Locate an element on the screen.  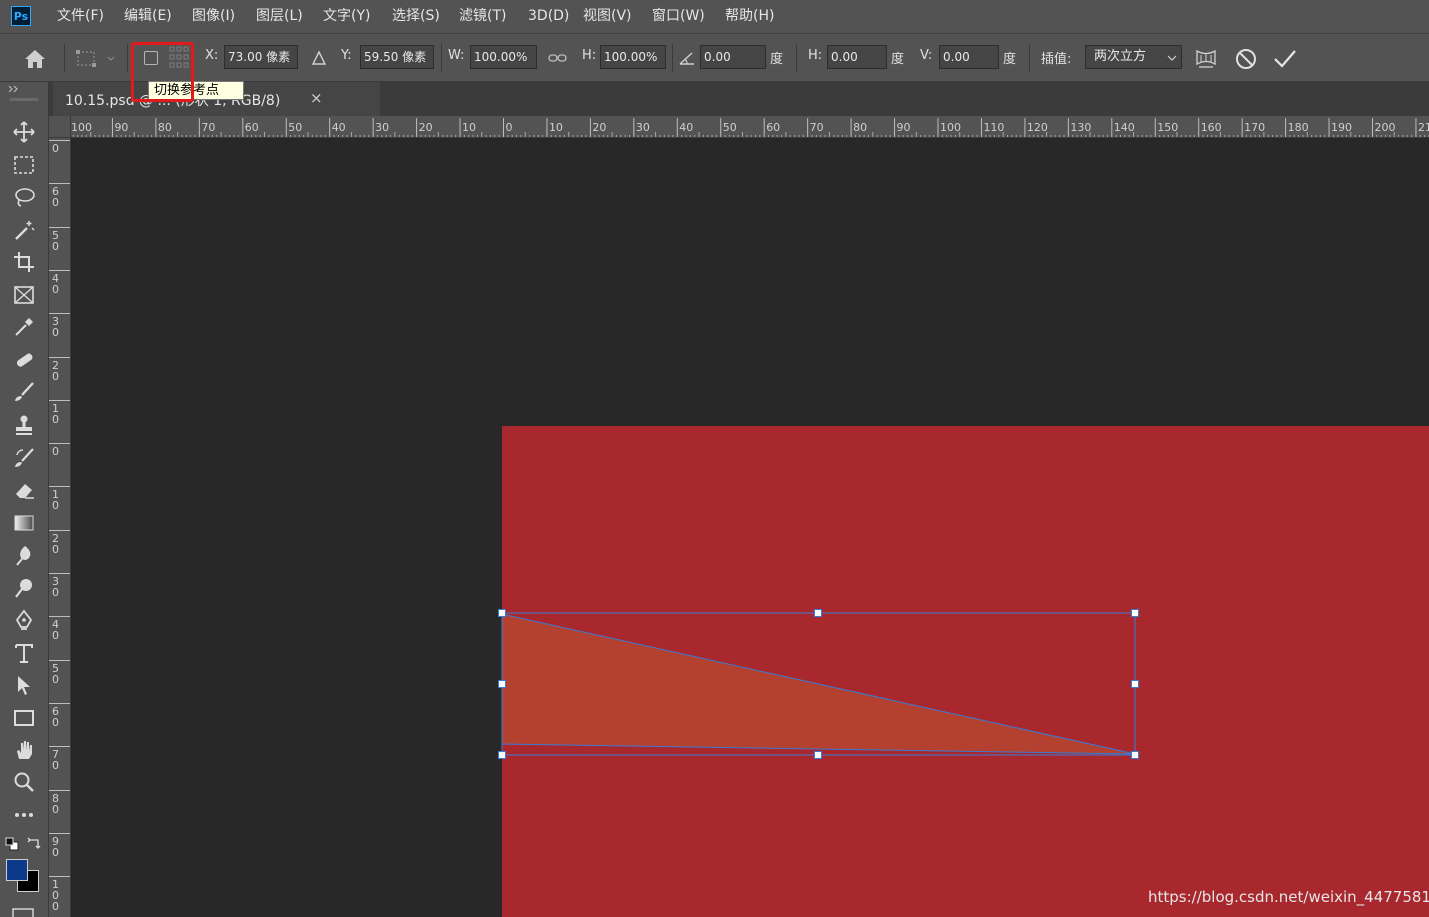
ruler-h-label: 100 is located at coordinates (81, 127).